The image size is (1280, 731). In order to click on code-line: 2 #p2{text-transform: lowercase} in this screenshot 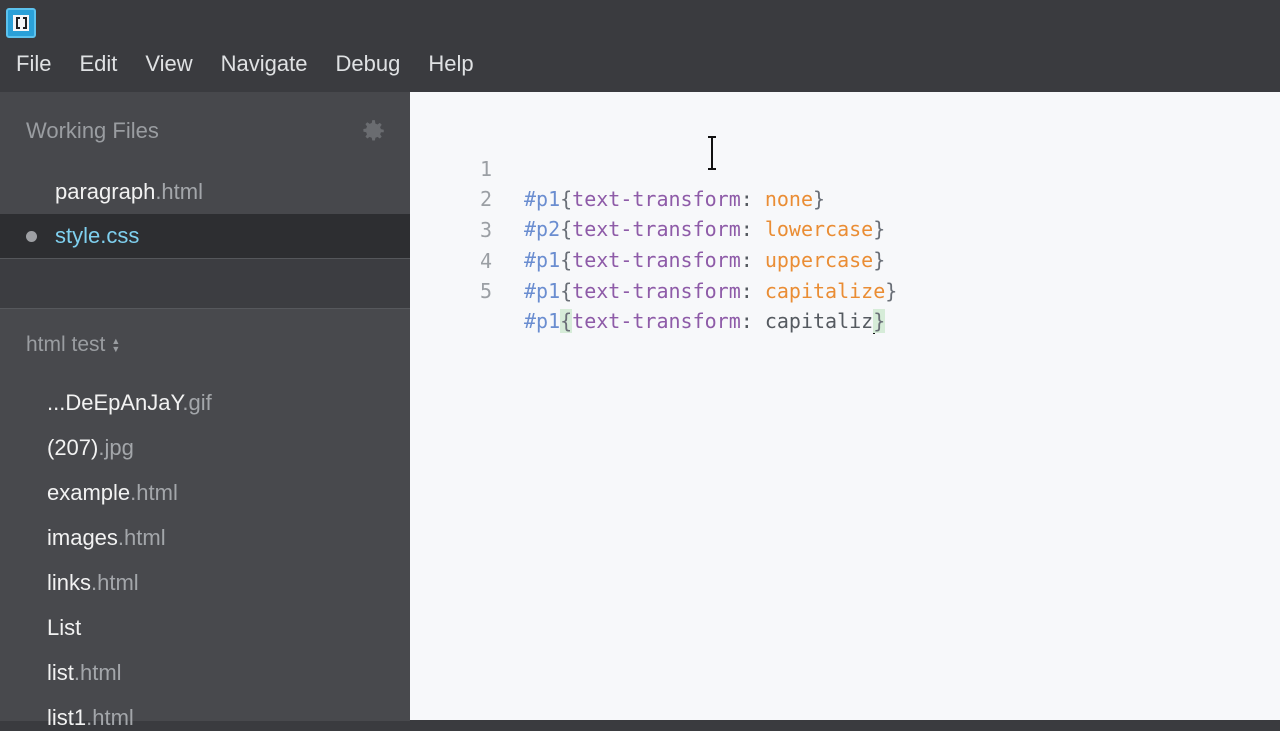, I will do `click(647, 197)`.